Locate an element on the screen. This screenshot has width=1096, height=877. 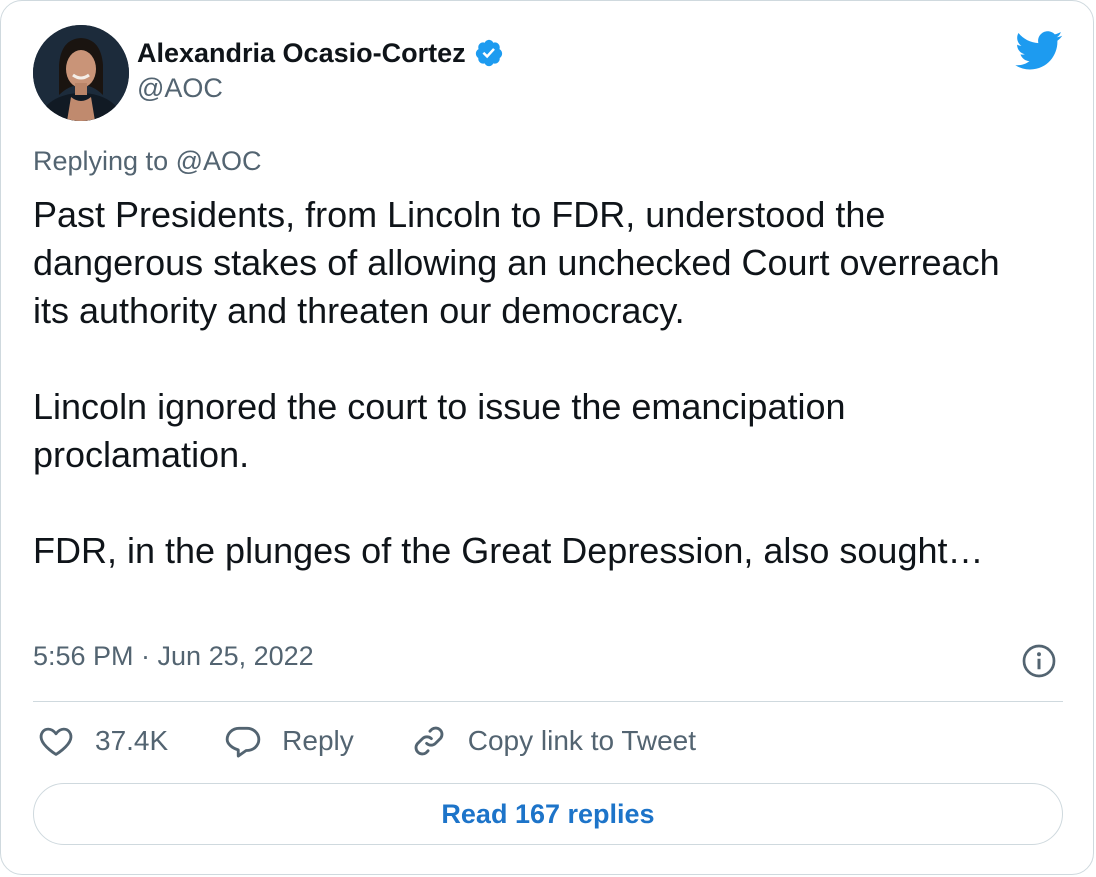
twitter-bird-icon is located at coordinates (1039, 51).